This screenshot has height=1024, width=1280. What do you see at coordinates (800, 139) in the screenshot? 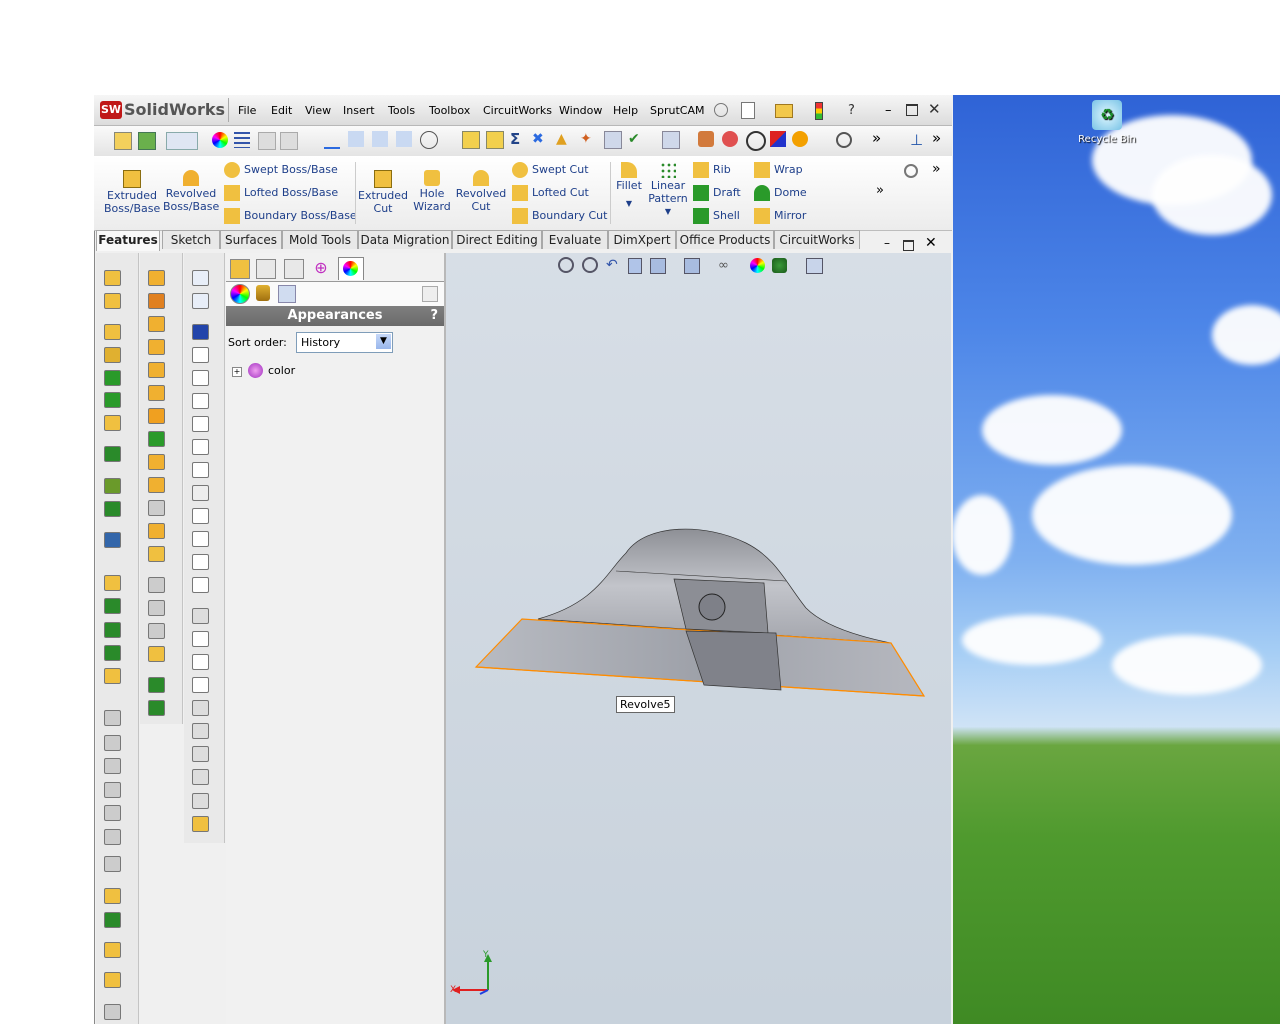
I see `render-icon` at bounding box center [800, 139].